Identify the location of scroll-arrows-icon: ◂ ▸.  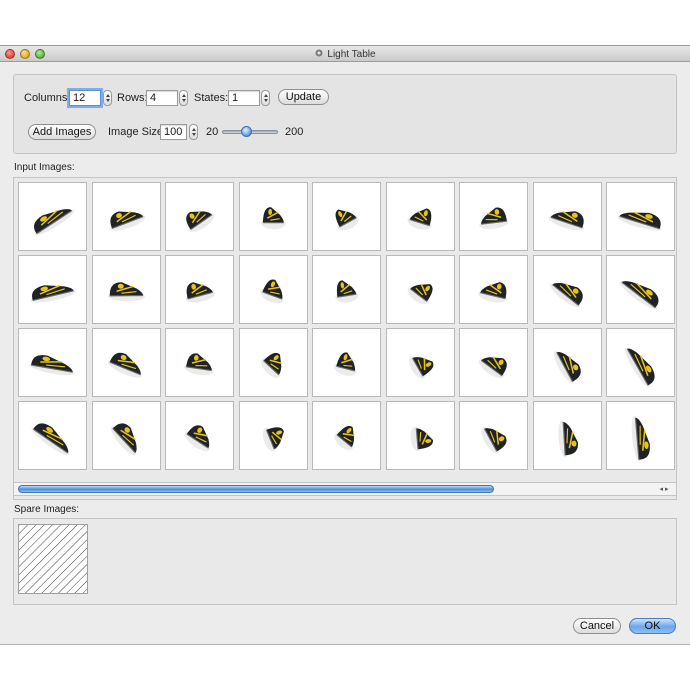
(664, 489).